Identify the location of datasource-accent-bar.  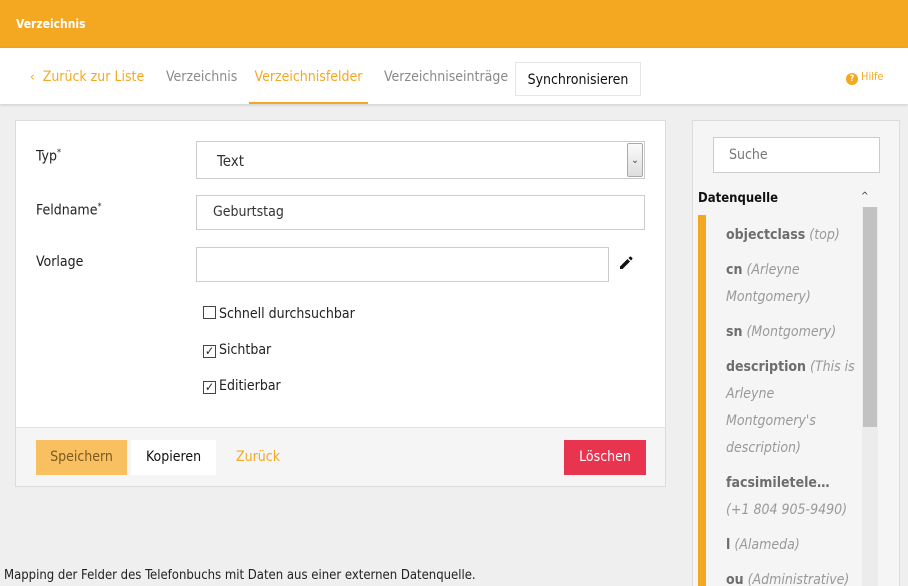
(702, 400).